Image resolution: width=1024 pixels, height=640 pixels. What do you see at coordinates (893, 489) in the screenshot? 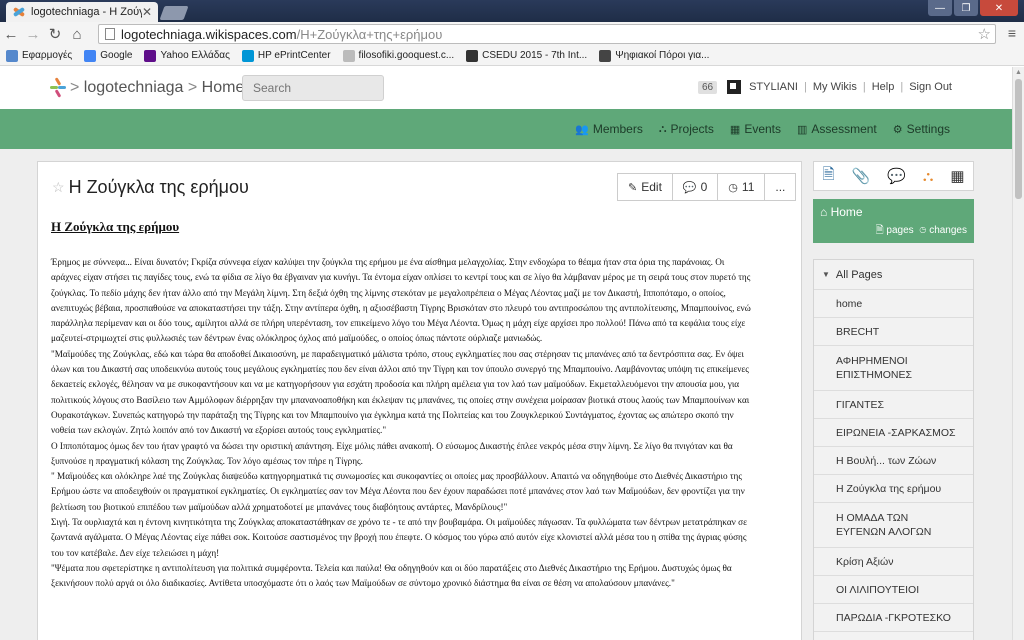
I see `sidebar-page-item: Η Ζούγκλα της ερήμου` at bounding box center [893, 489].